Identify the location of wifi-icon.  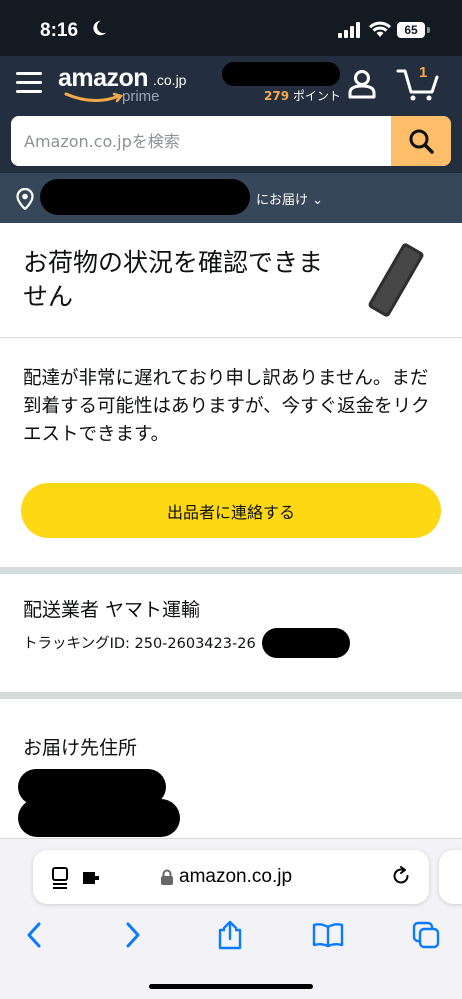
(380, 29).